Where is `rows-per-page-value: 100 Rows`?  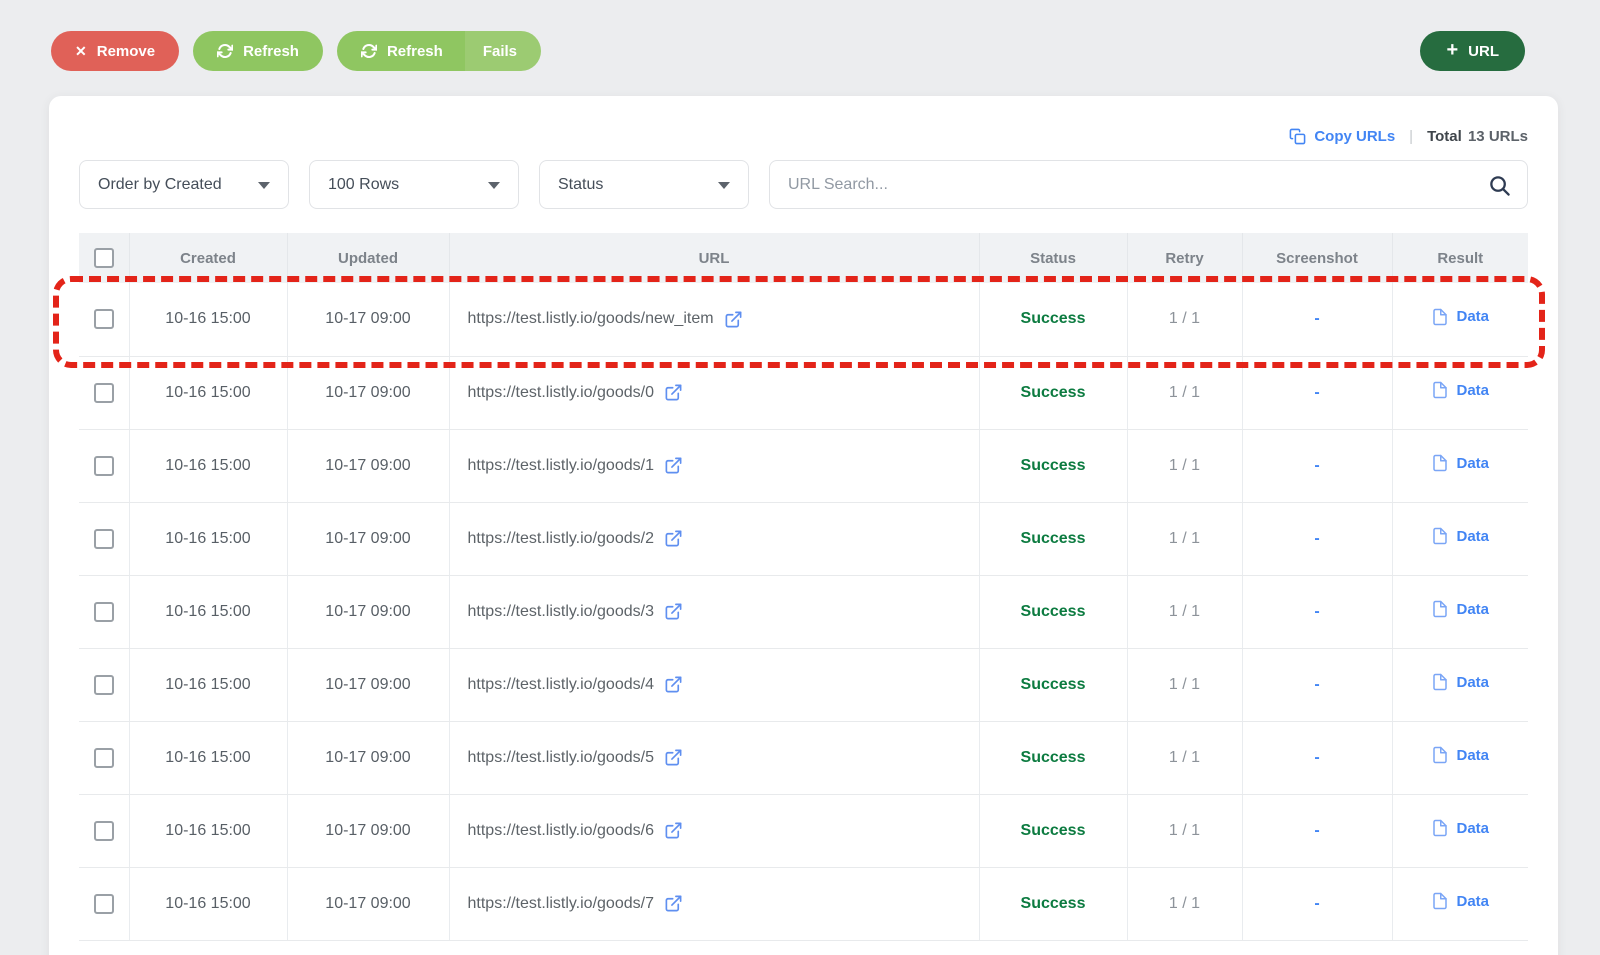 rows-per-page-value: 100 Rows is located at coordinates (364, 184).